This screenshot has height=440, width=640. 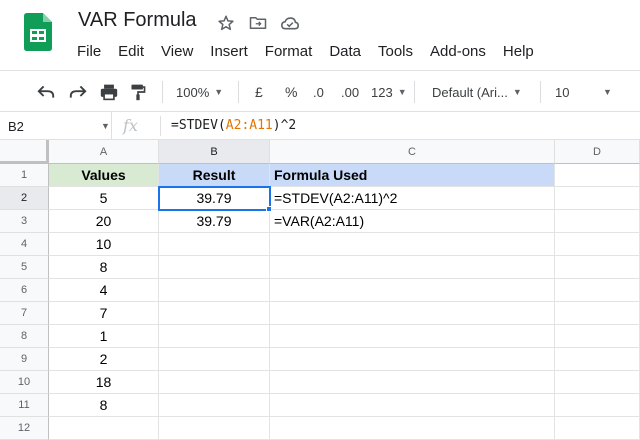 What do you see at coordinates (24, 290) in the screenshot?
I see `row-header-6: 6` at bounding box center [24, 290].